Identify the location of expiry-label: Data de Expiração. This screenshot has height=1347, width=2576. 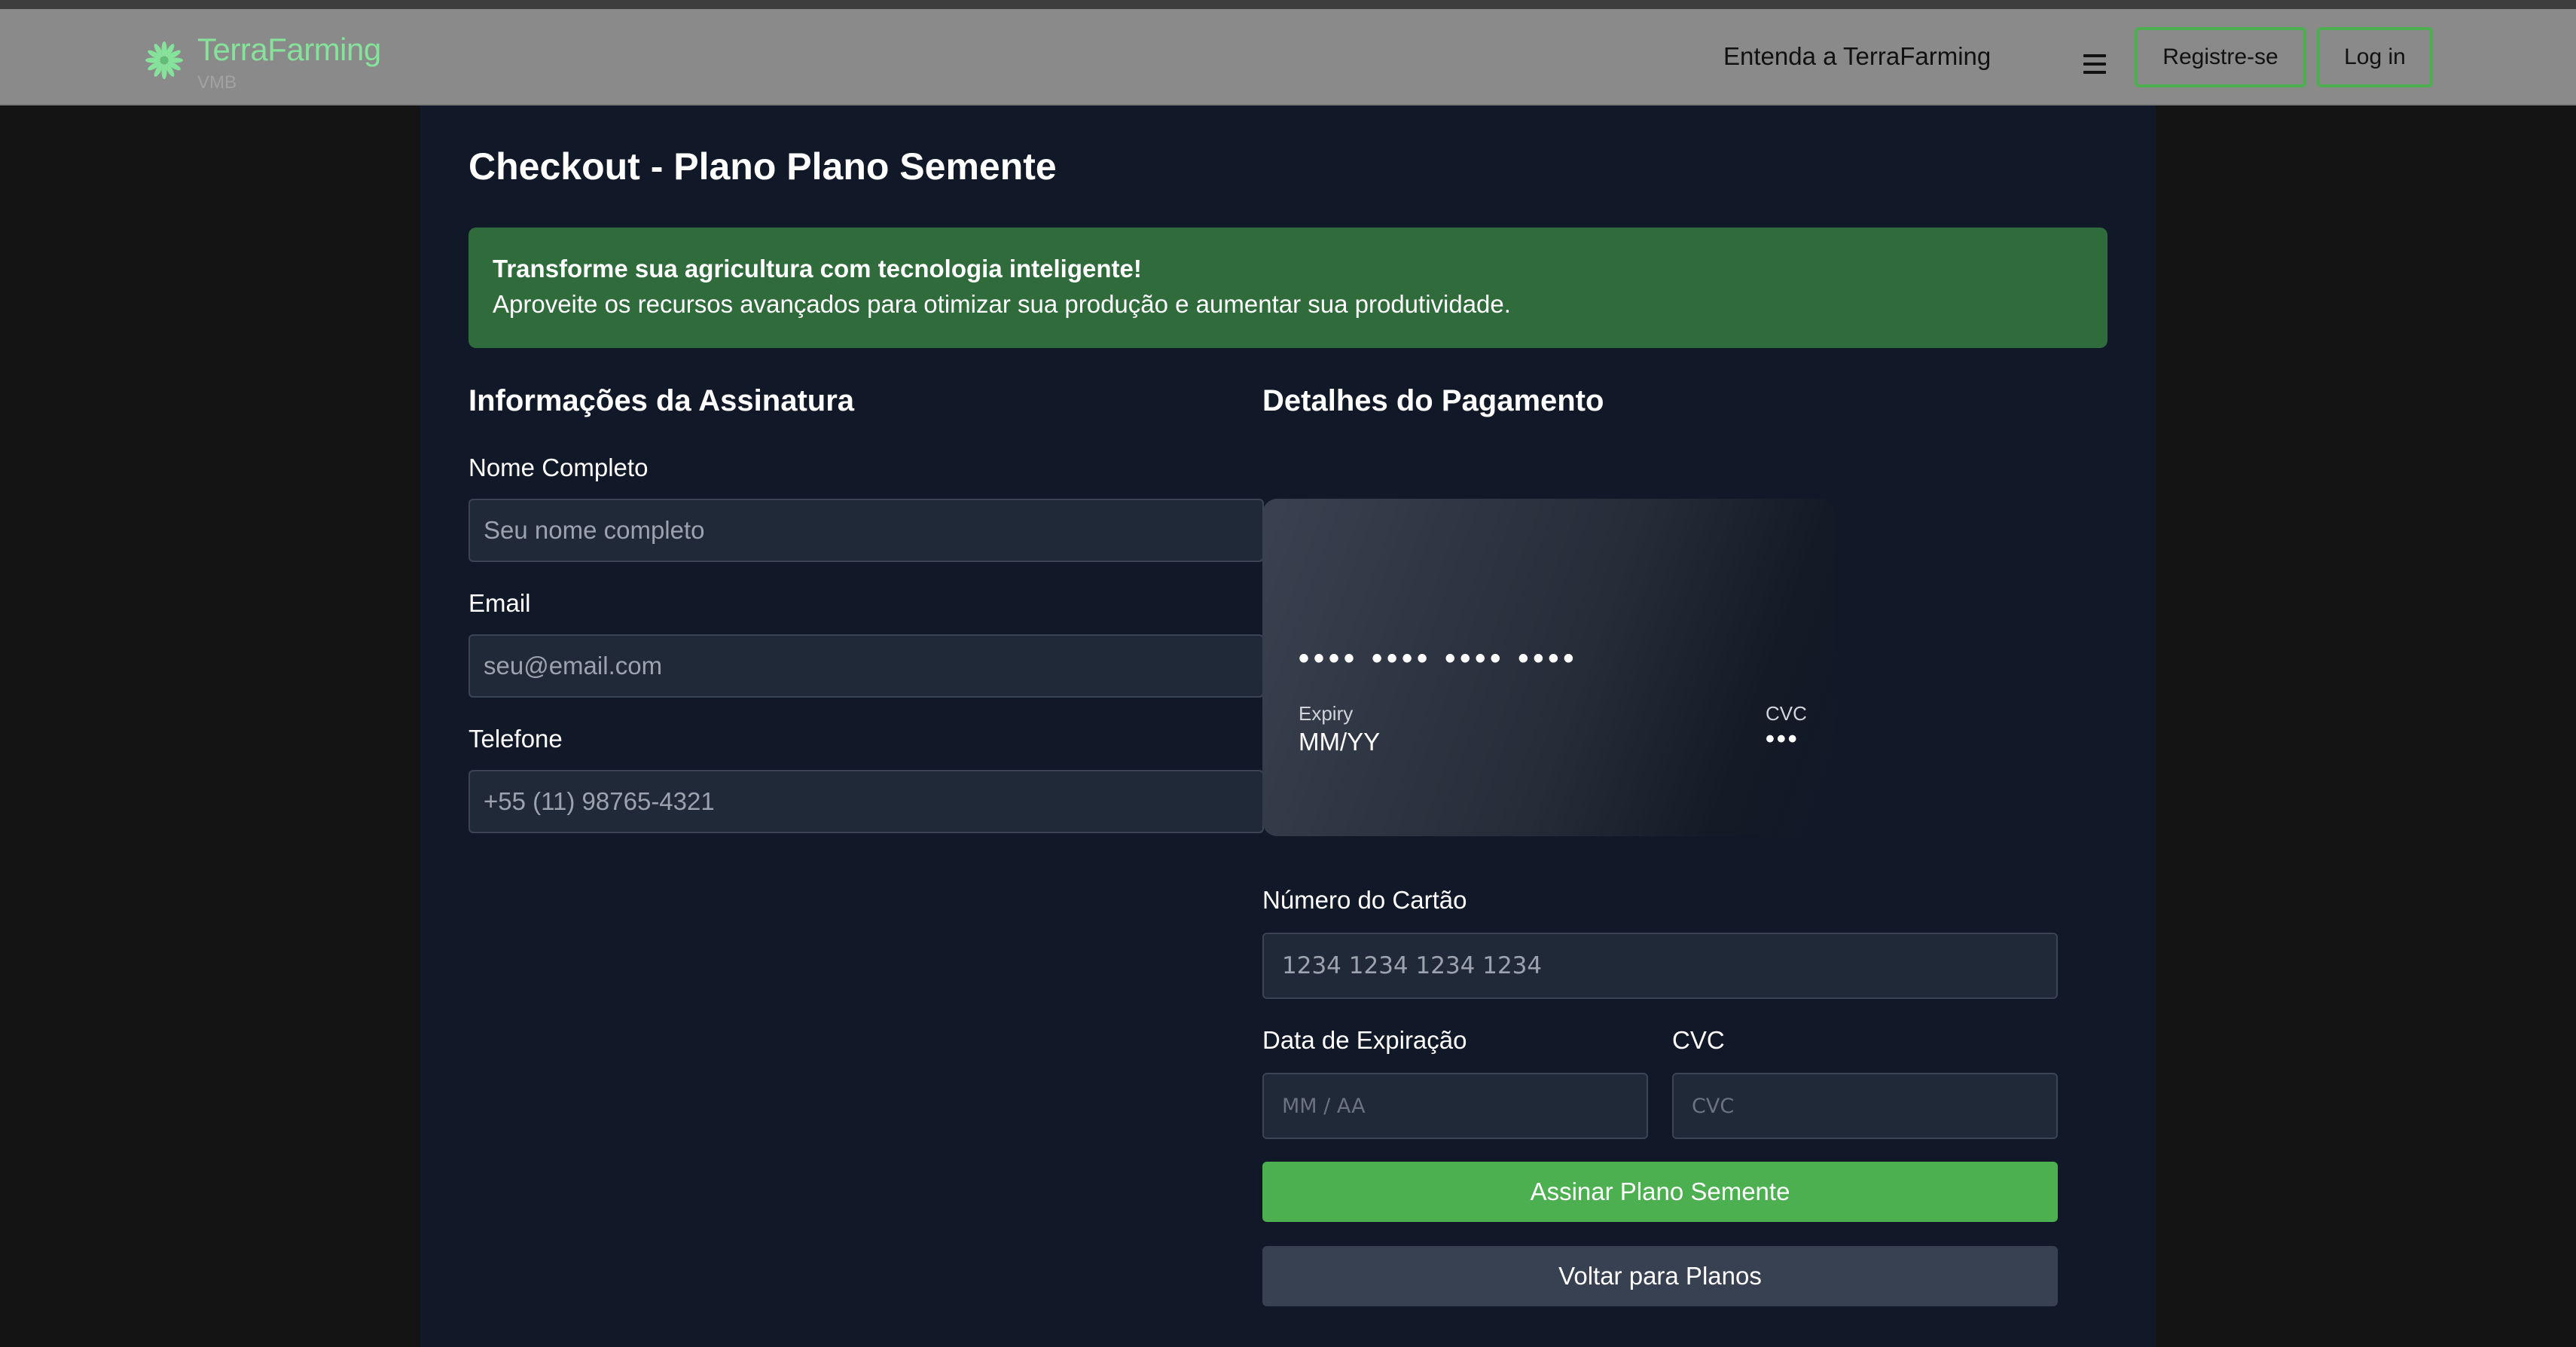
(1365, 1040).